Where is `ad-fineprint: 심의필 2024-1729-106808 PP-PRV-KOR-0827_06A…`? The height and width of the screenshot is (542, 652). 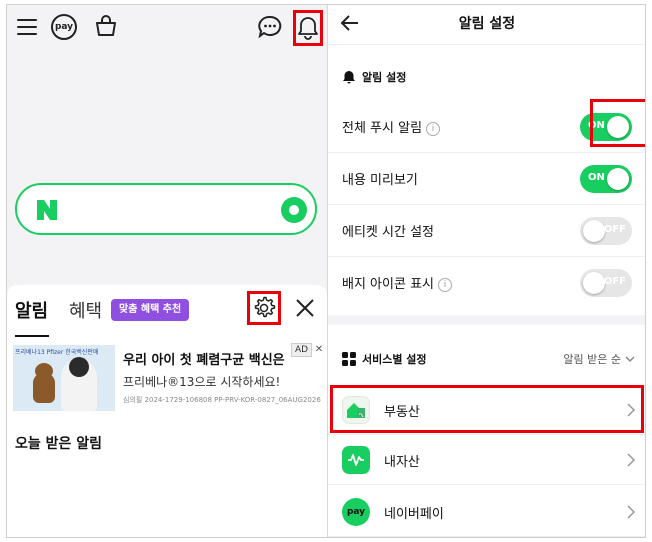 ad-fineprint: 심의필 2024-1729-106808 PP-PRV-KOR-0827_06A… is located at coordinates (222, 400).